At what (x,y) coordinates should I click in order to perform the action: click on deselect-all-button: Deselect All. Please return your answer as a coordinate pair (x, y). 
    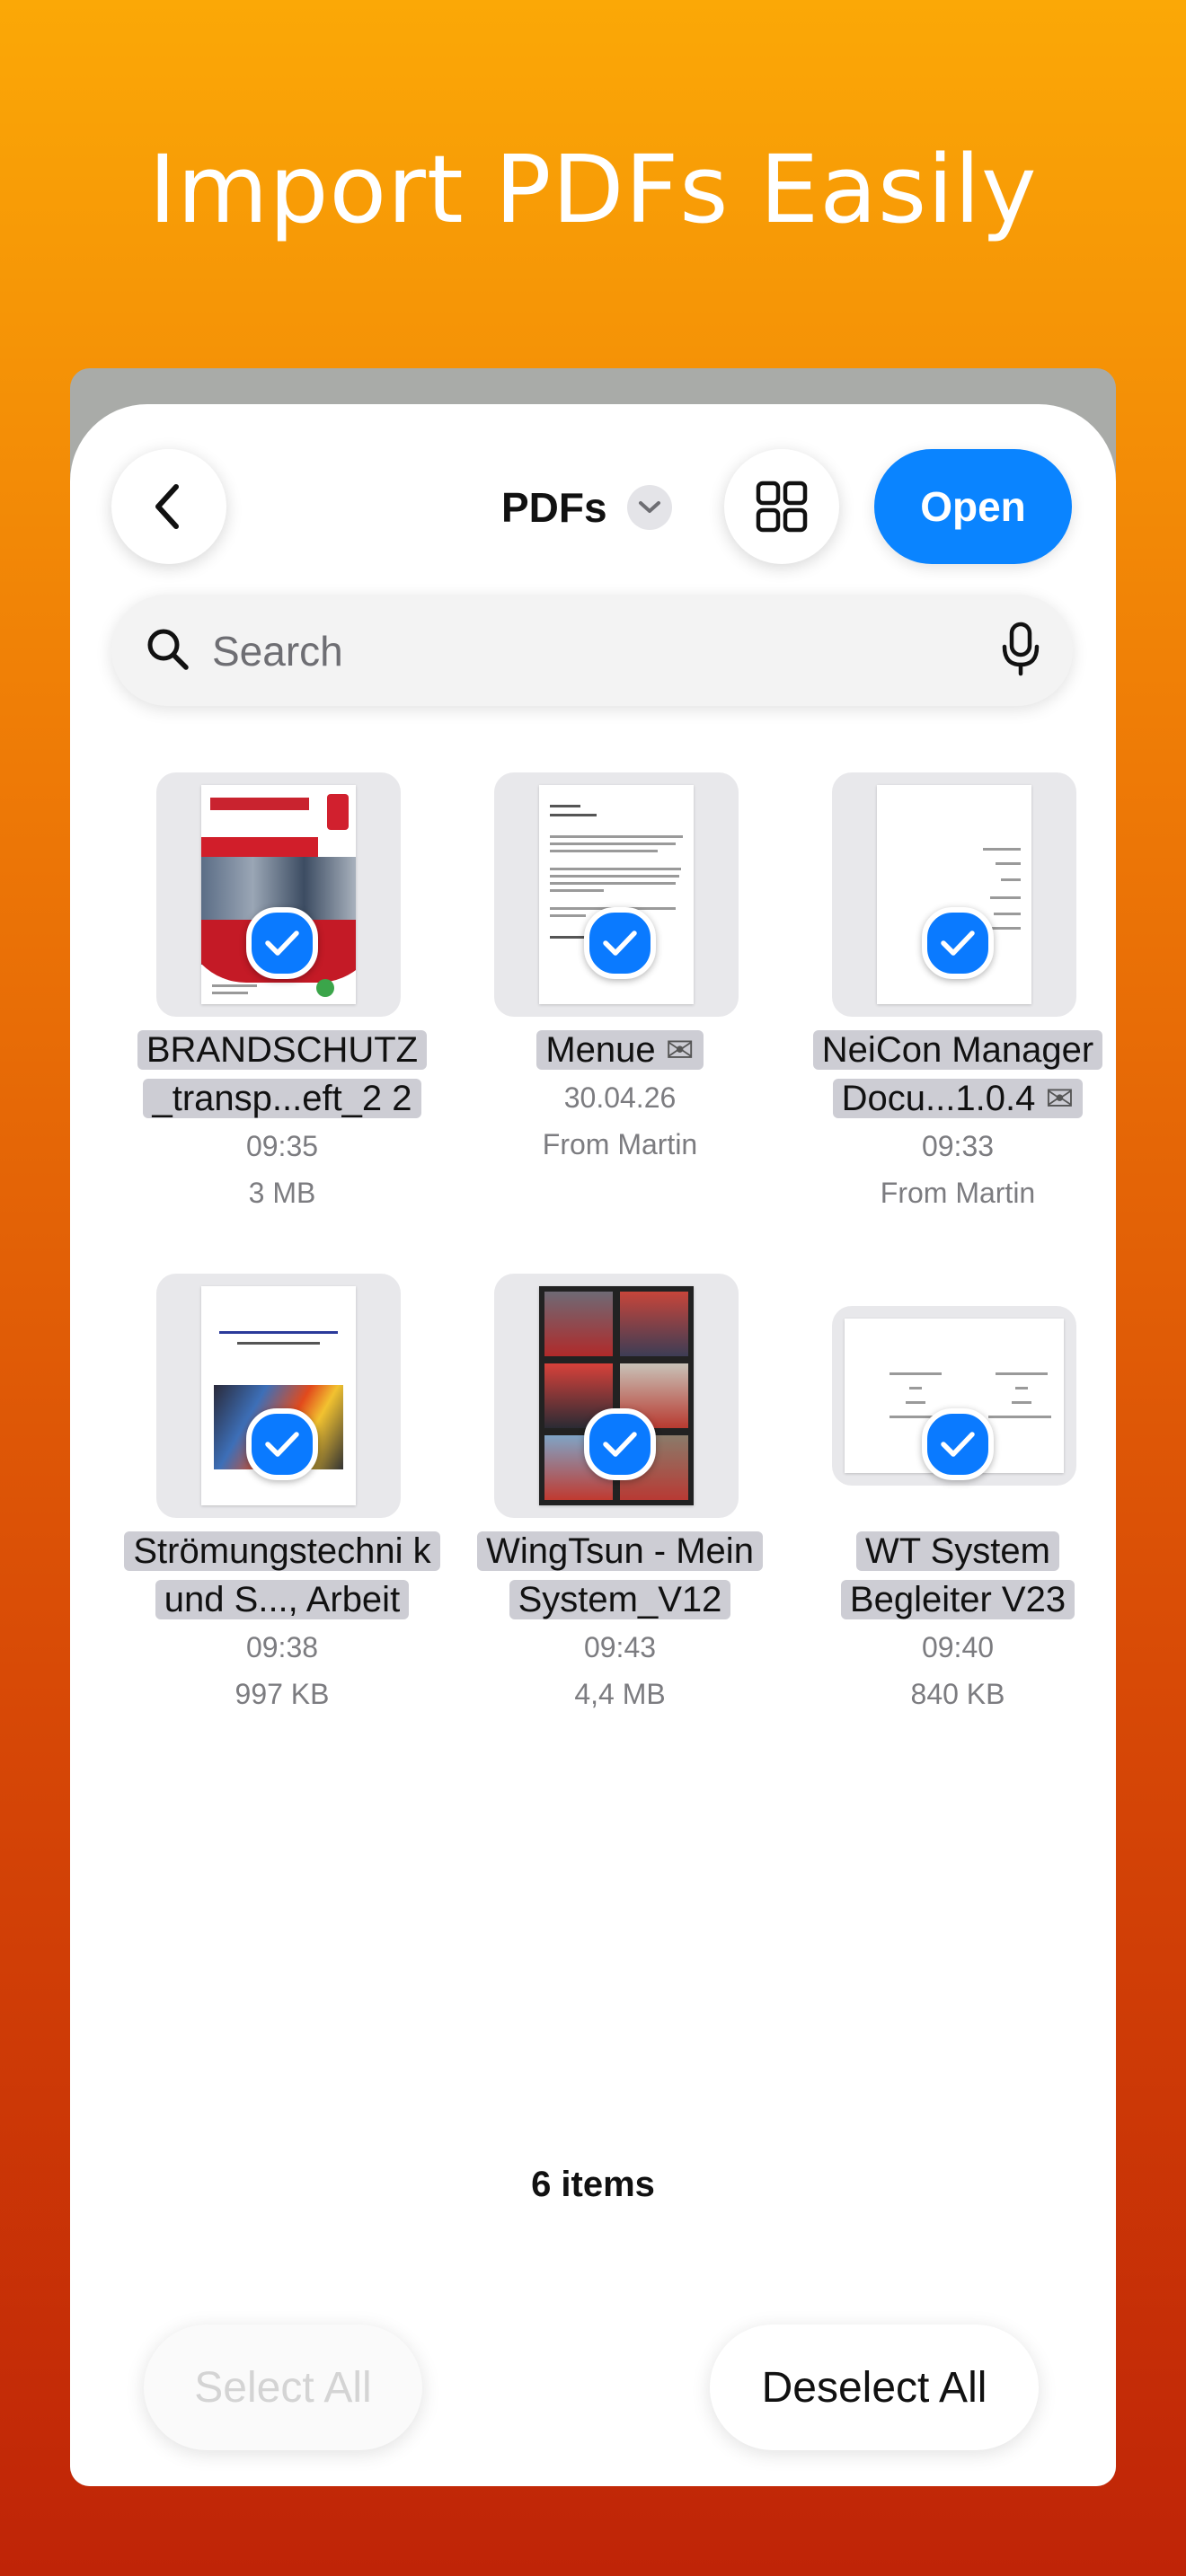
    Looking at the image, I should click on (874, 2387).